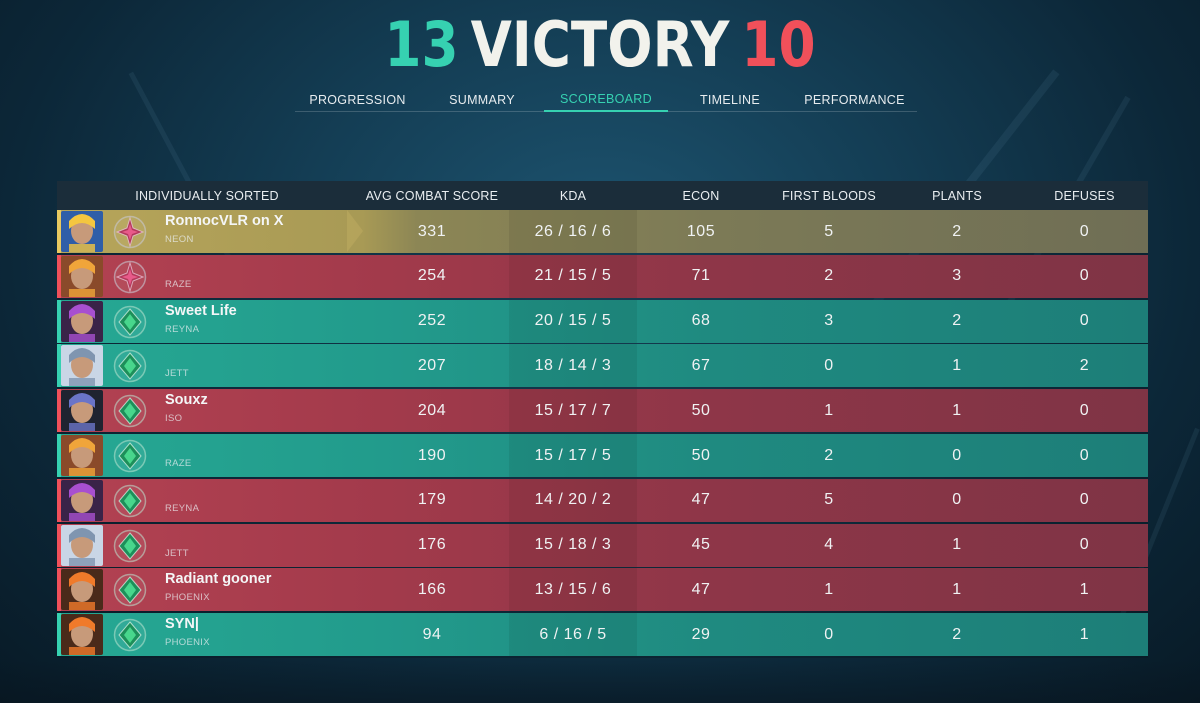  I want to click on econ-value: 68, so click(701, 321).